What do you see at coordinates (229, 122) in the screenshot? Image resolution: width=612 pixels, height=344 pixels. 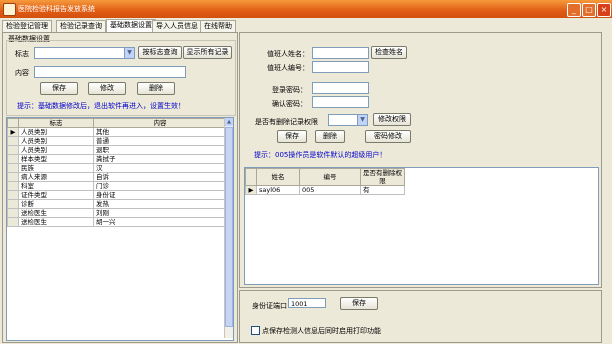 I see `scroll-up-icon: ▲` at bounding box center [229, 122].